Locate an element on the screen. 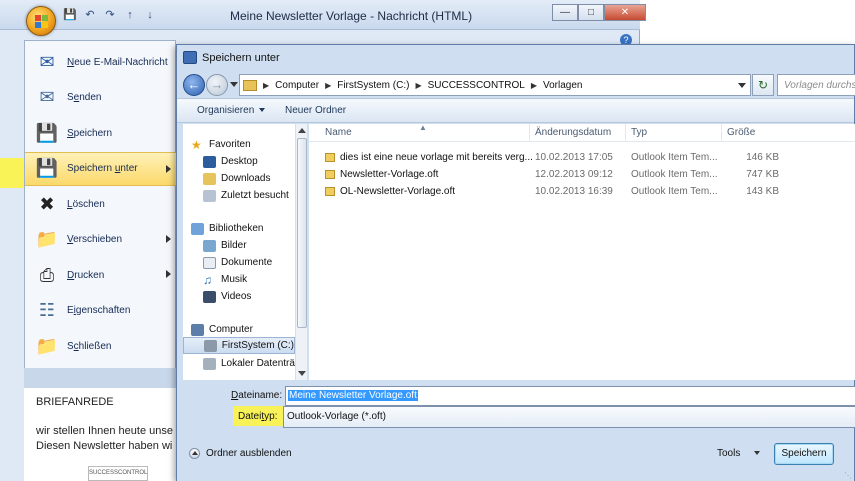 Image resolution: width=855 pixels, height=481 pixels. office-menu-item-save-as: 💾 Speichern unter is located at coordinates (101, 168).